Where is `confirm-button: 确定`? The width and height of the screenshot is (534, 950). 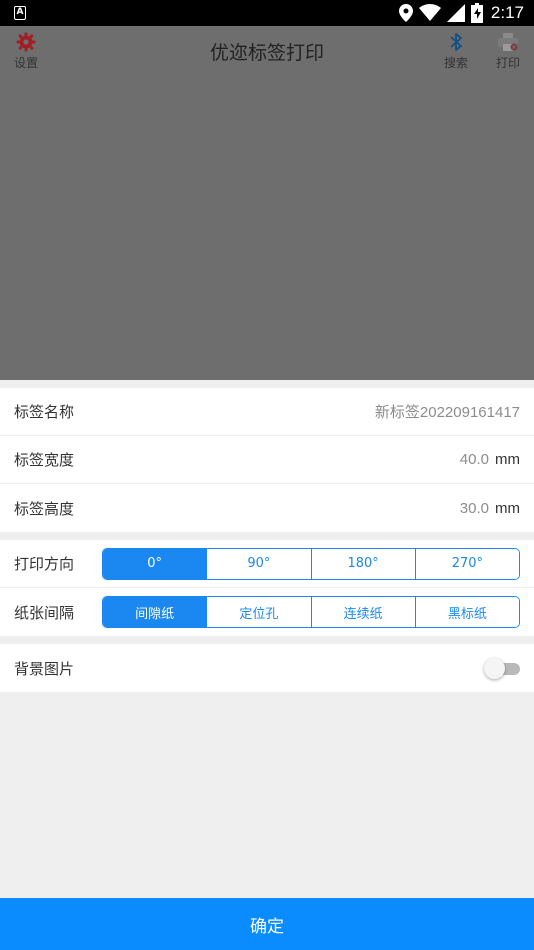
confirm-button: 确定 is located at coordinates (267, 924).